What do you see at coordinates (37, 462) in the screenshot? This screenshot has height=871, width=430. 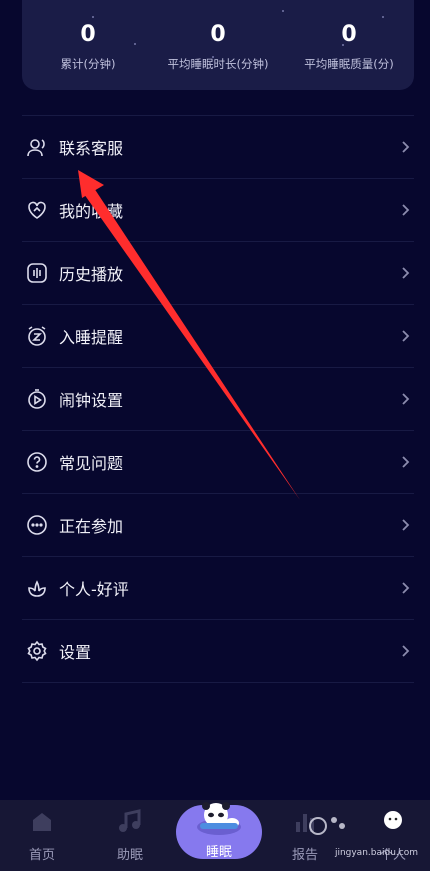 I see `question-icon` at bounding box center [37, 462].